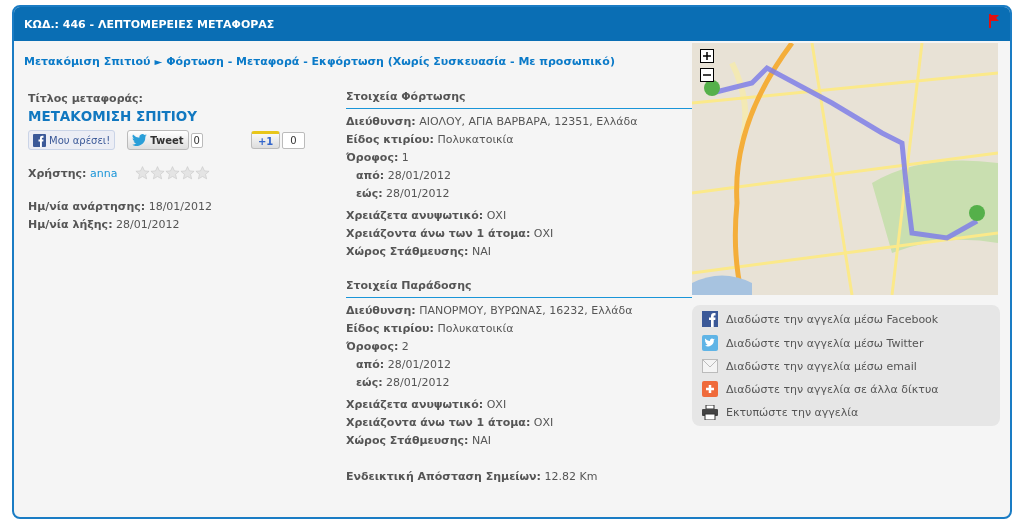  What do you see at coordinates (73, 173) in the screenshot?
I see `user-line: Χρήστης: anna` at bounding box center [73, 173].